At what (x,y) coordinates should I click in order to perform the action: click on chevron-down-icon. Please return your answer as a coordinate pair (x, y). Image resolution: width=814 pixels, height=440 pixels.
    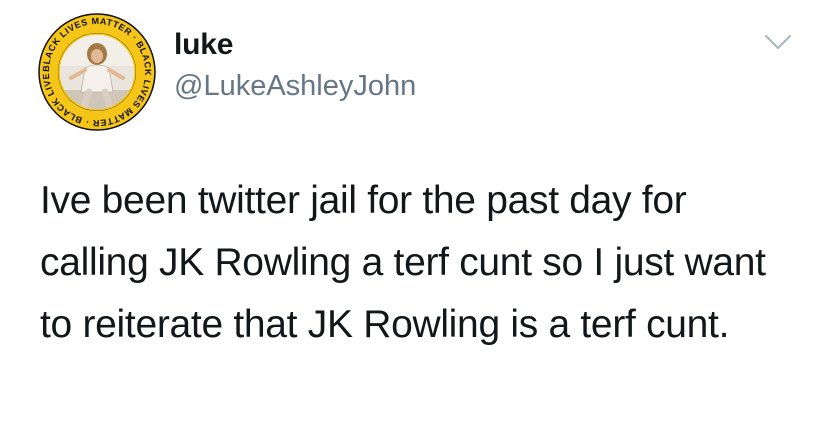
    Looking at the image, I should click on (778, 42).